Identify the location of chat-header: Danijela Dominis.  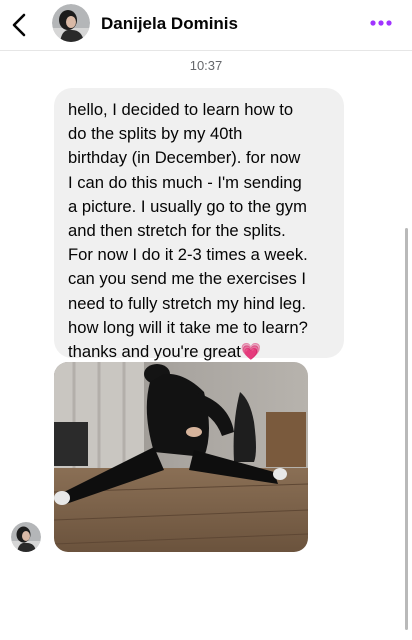
(206, 25).